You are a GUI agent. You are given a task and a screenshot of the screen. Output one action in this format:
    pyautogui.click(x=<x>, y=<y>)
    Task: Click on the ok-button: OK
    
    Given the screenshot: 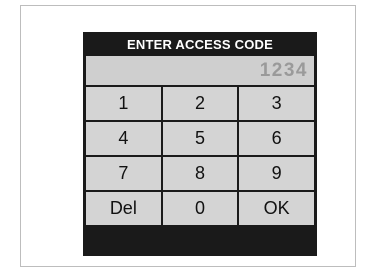 What is the action you would take?
    pyautogui.click(x=276, y=208)
    